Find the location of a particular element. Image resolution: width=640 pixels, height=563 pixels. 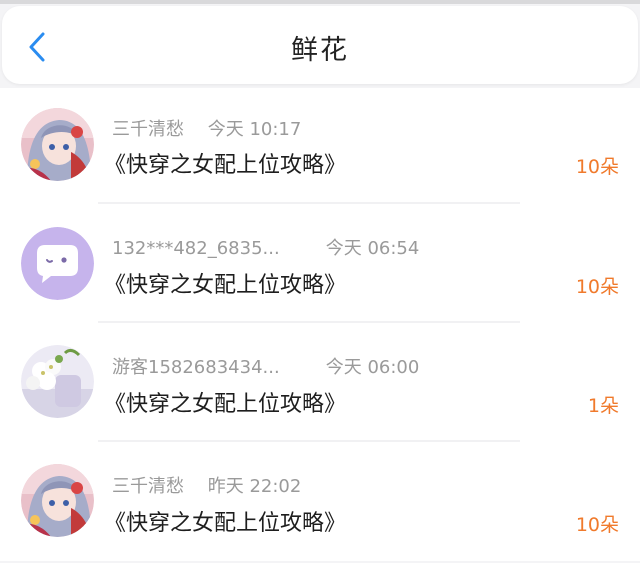

nav-header: 鲜花 is located at coordinates (320, 45).